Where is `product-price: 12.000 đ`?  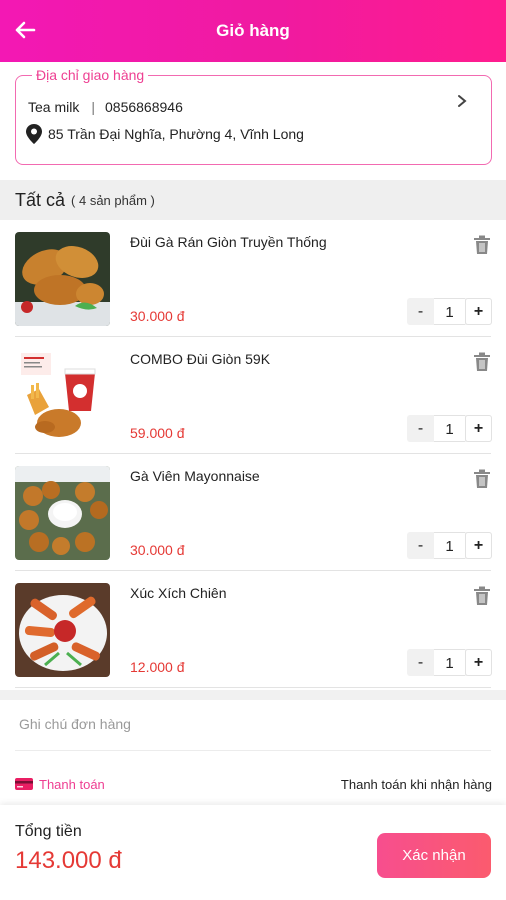 product-price: 12.000 đ is located at coordinates (157, 667).